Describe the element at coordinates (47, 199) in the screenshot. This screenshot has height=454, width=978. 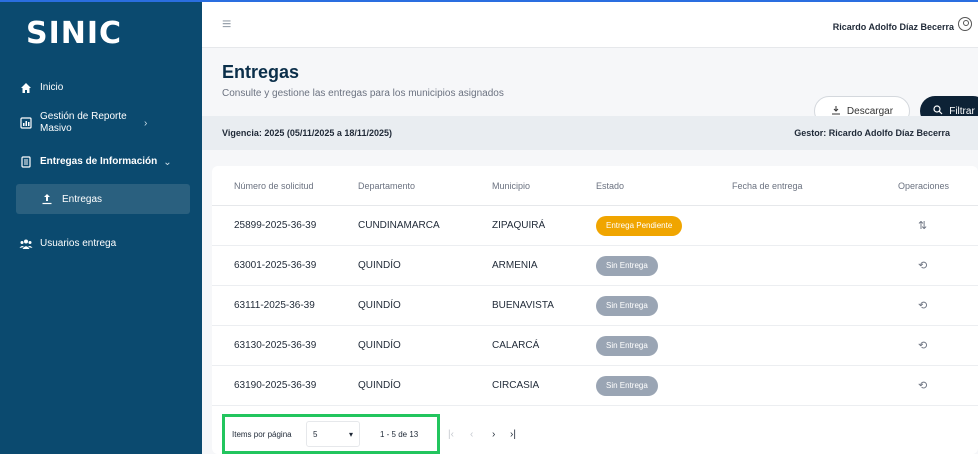
I see `upload-icon` at that location.